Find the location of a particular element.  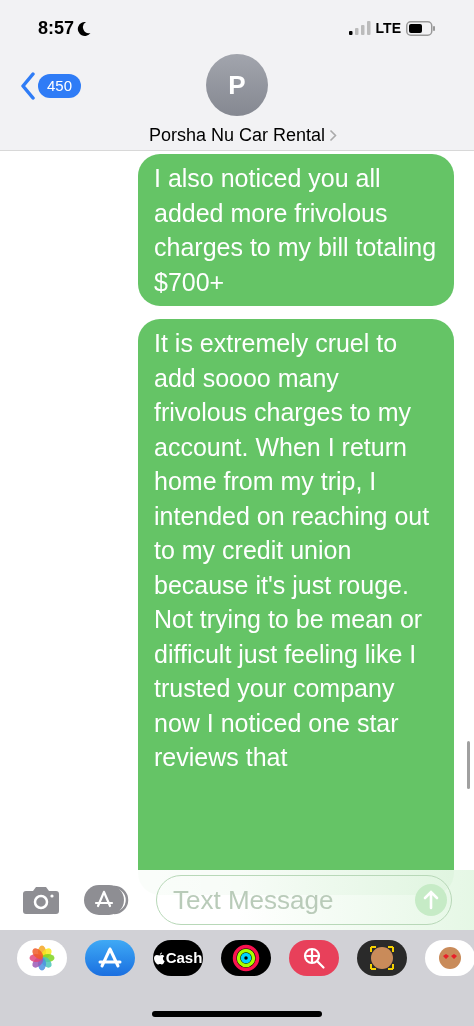

sent-message-bubble: I also noticed you all added more frivolous charges to my bill totaling $700+ is located at coordinates (296, 230).